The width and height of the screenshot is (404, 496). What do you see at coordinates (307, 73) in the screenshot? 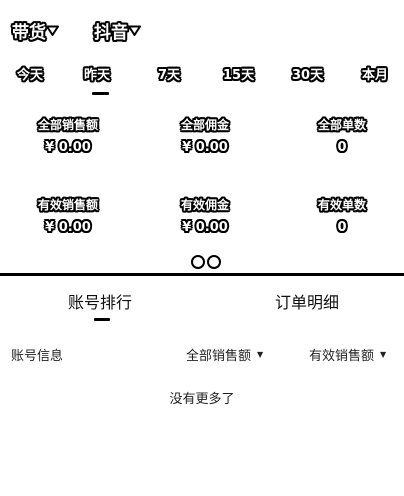
I see `period-30-days: 30天` at bounding box center [307, 73].